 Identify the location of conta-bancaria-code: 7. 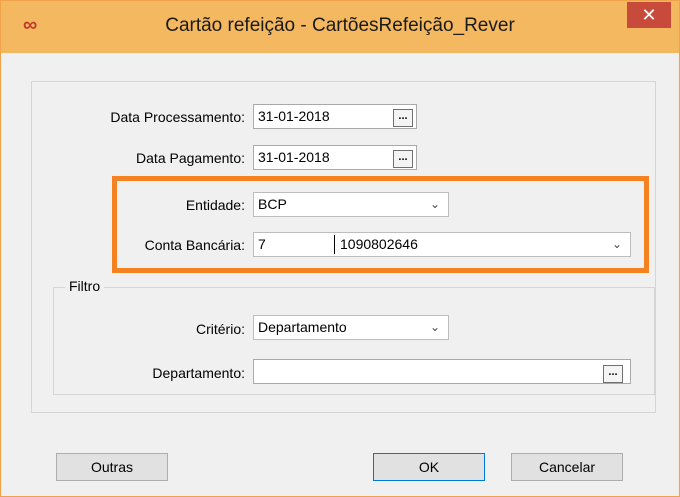
(262, 244).